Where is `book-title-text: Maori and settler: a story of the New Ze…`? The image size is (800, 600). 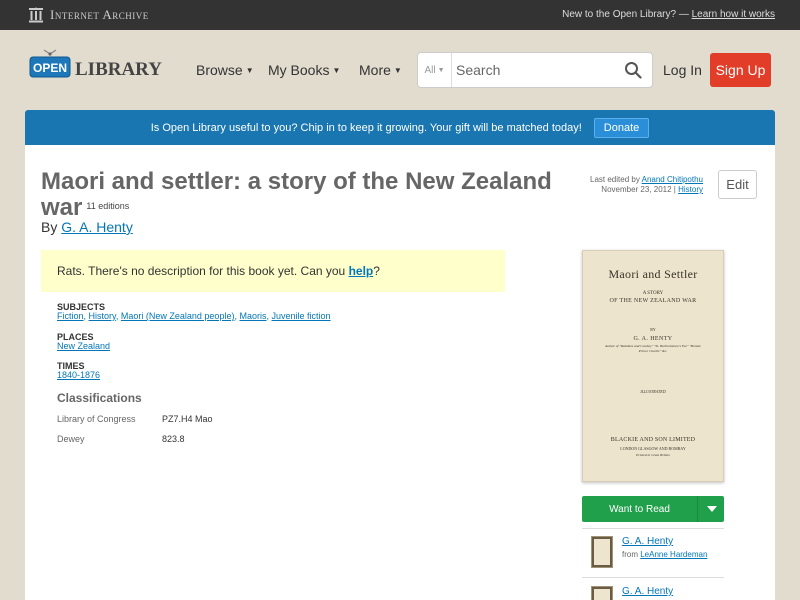 book-title-text: Maori and settler: a story of the New Ze… is located at coordinates (296, 194).